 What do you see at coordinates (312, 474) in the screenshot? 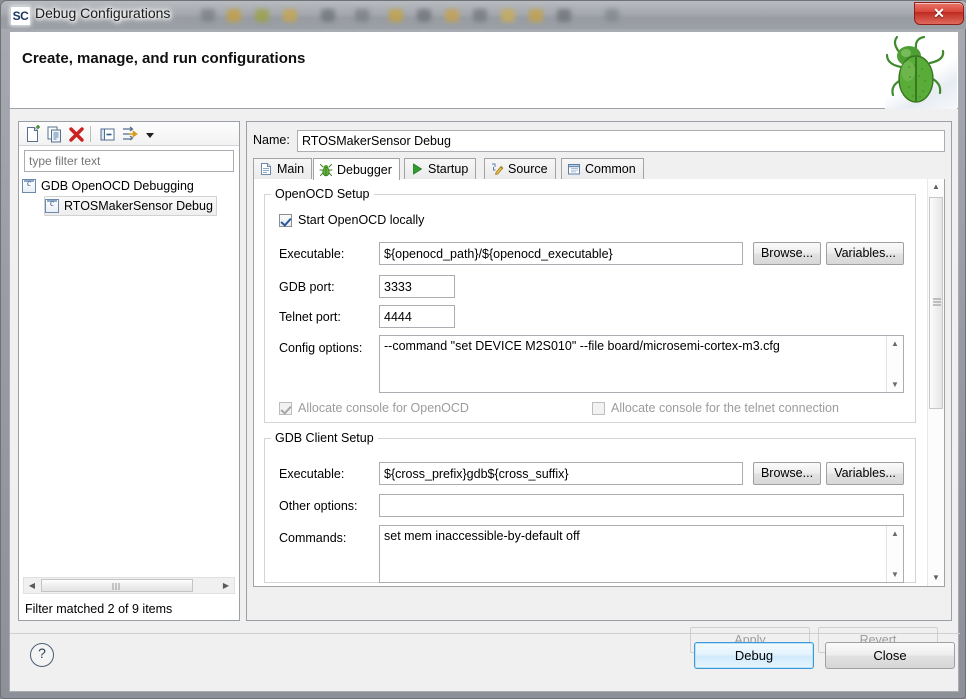
I see `gdb-executable-label: Executable:` at bounding box center [312, 474].